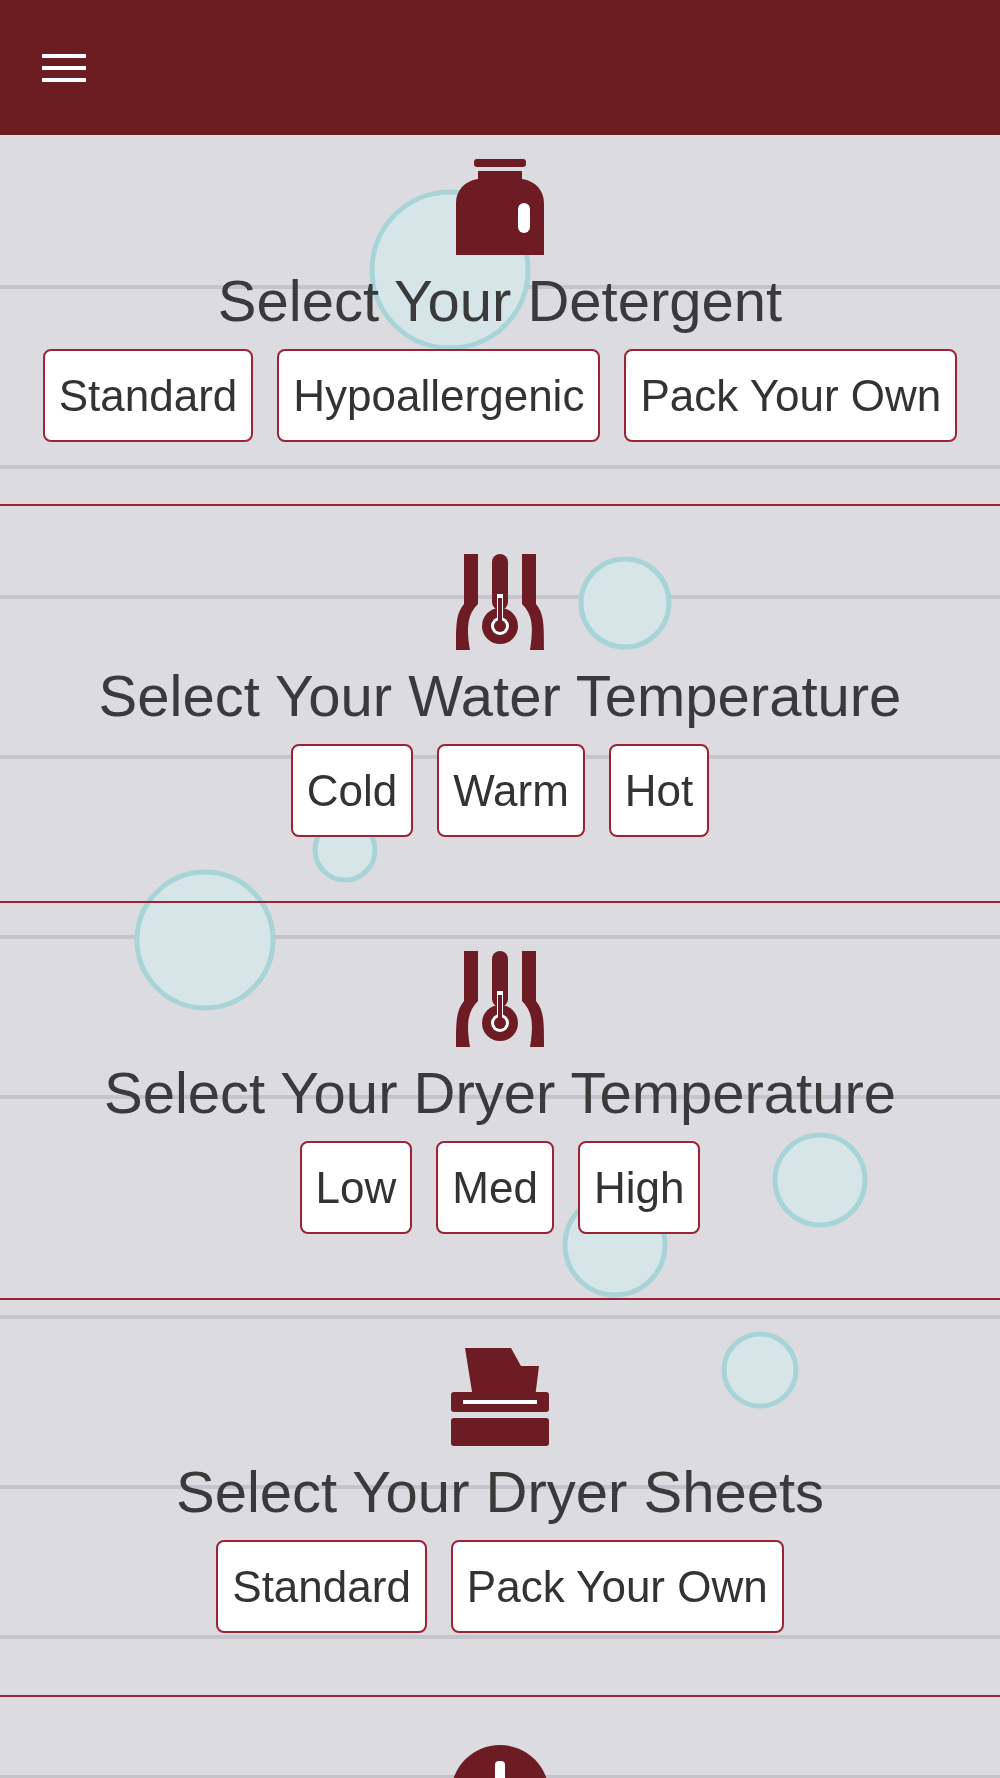 Image resolution: width=1000 pixels, height=1778 pixels. I want to click on option-button: Cold, so click(352, 790).